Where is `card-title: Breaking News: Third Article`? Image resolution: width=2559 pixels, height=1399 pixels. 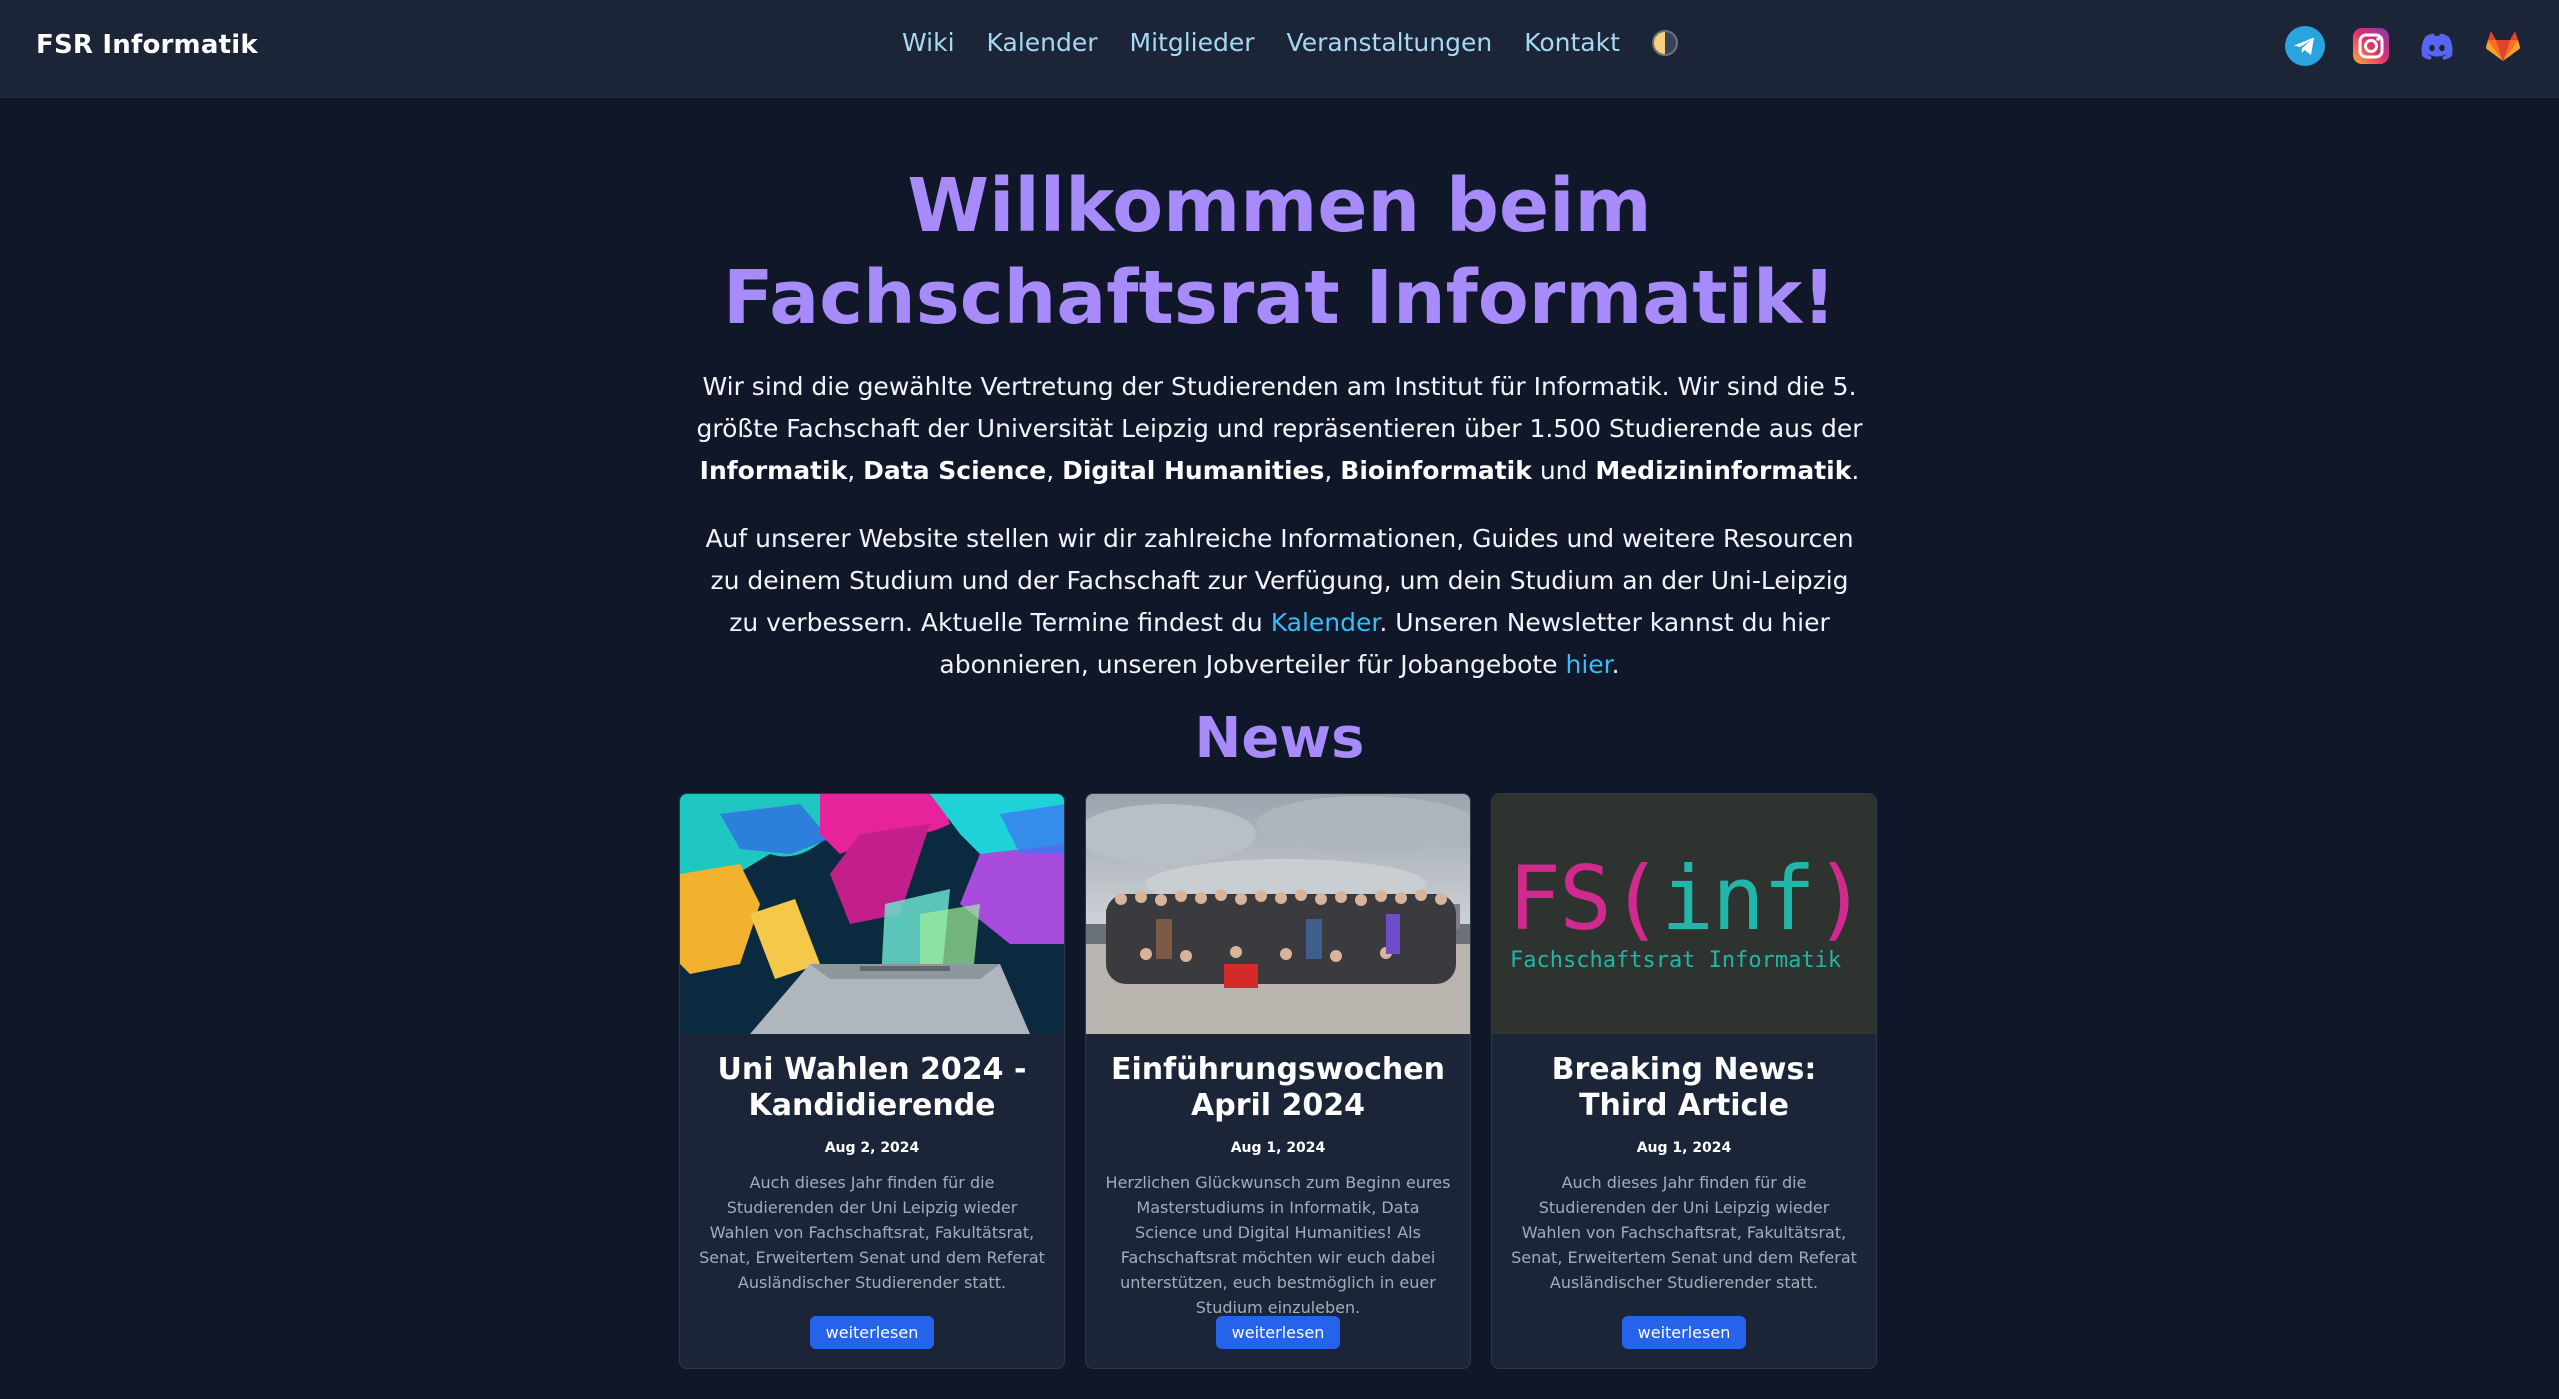
card-title: Breaking News: Third Article is located at coordinates (1684, 1088).